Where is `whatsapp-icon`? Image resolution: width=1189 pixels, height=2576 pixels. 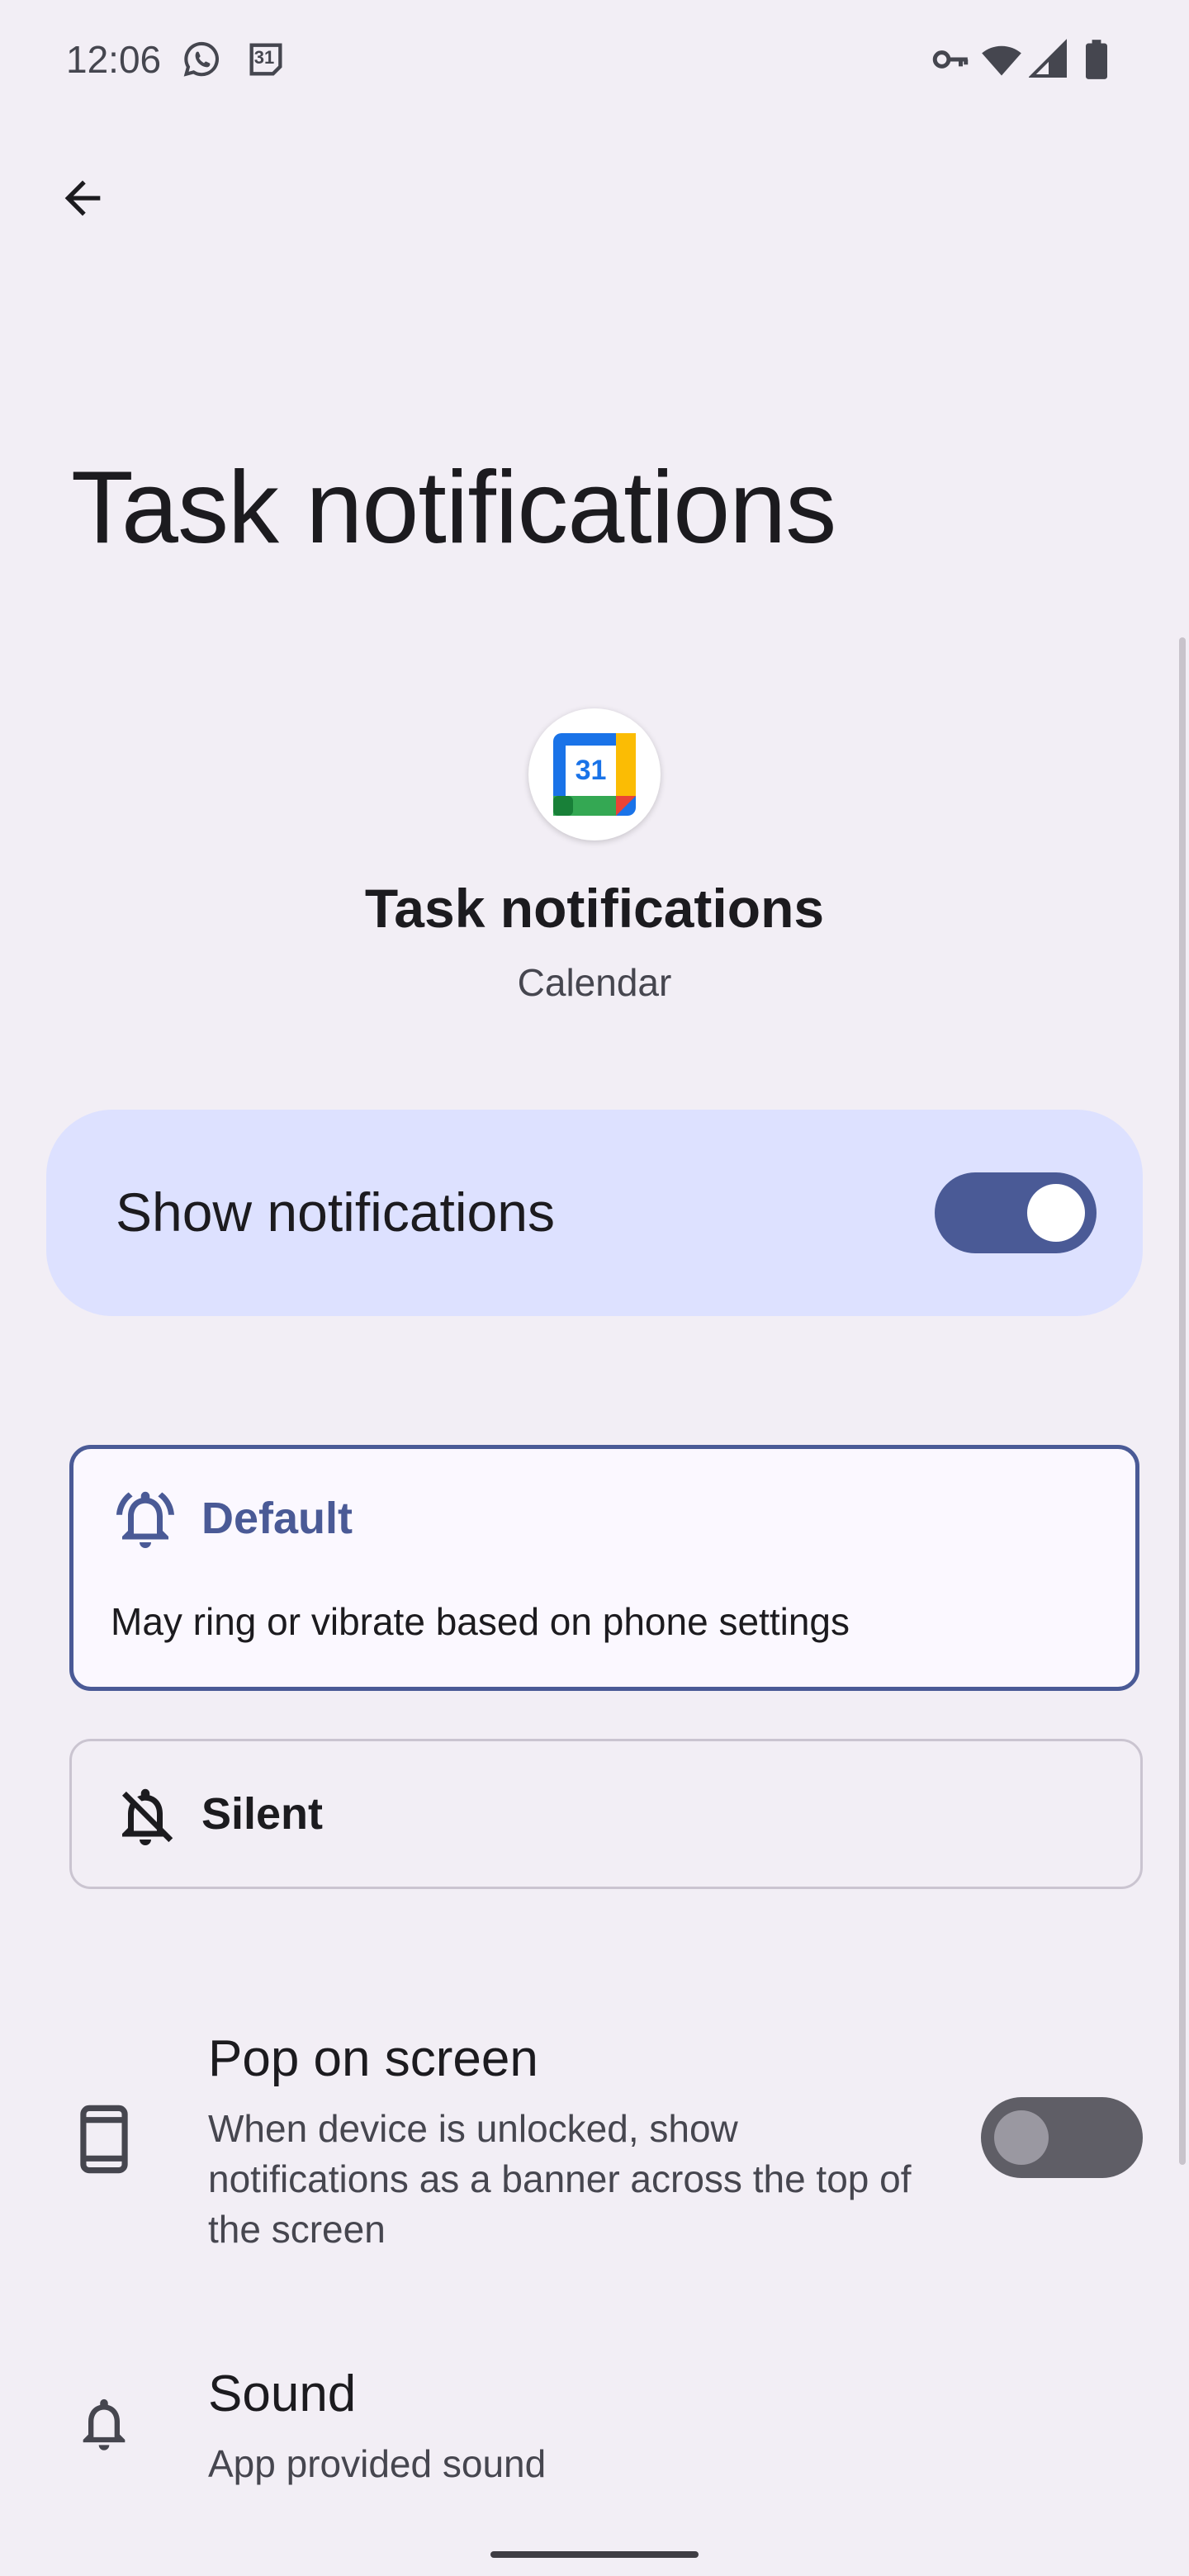 whatsapp-icon is located at coordinates (201, 59).